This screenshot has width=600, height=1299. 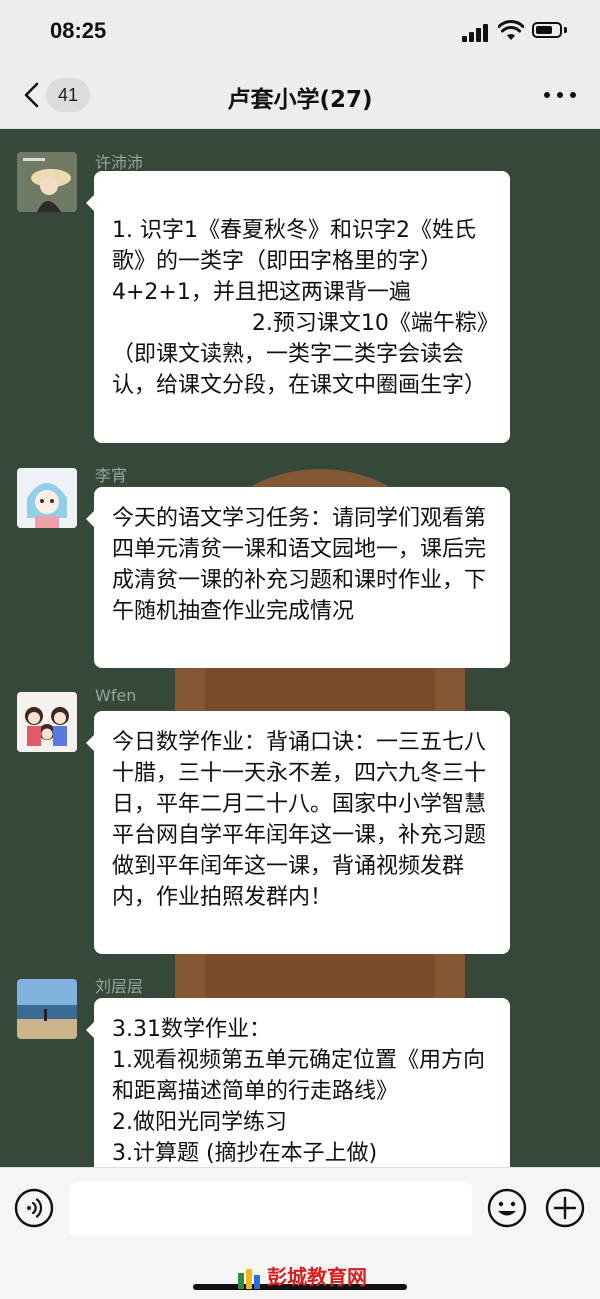 What do you see at coordinates (565, 30) in the screenshot?
I see `battery-tip` at bounding box center [565, 30].